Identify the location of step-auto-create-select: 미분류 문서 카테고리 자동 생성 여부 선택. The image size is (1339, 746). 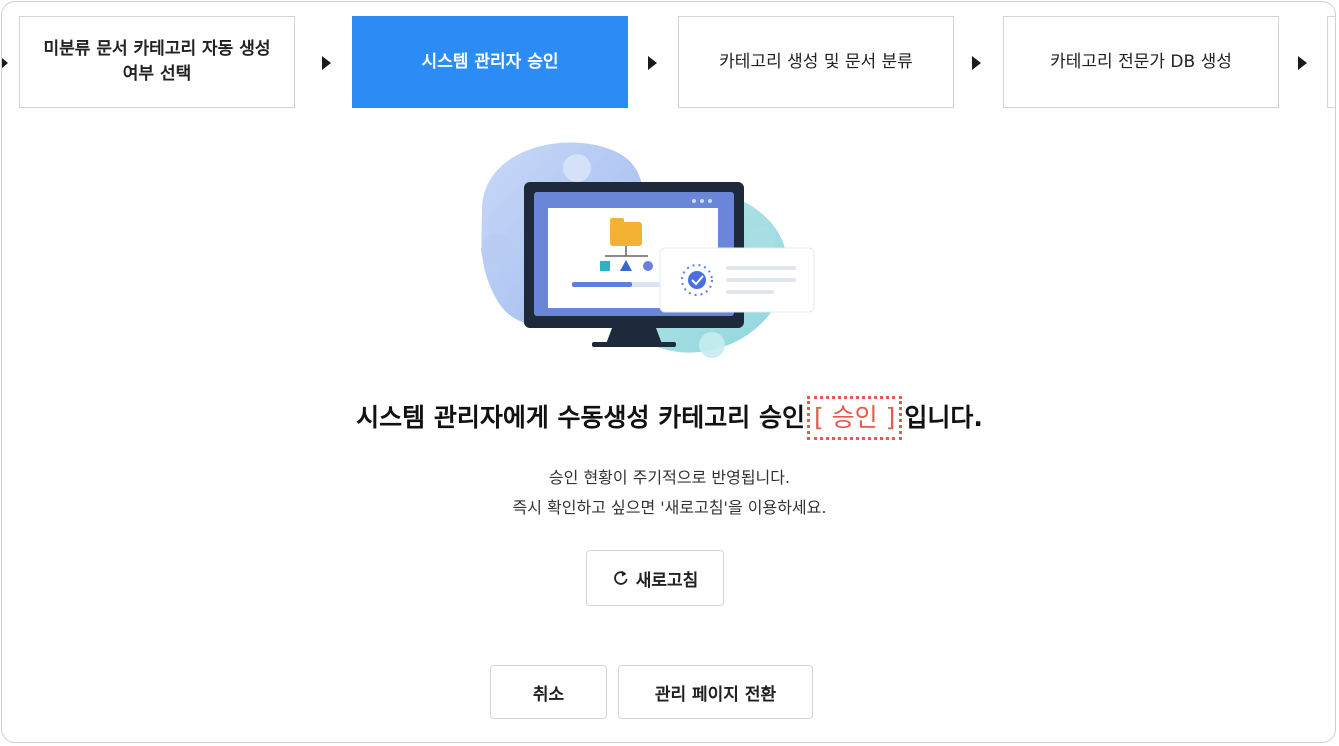
(157, 62).